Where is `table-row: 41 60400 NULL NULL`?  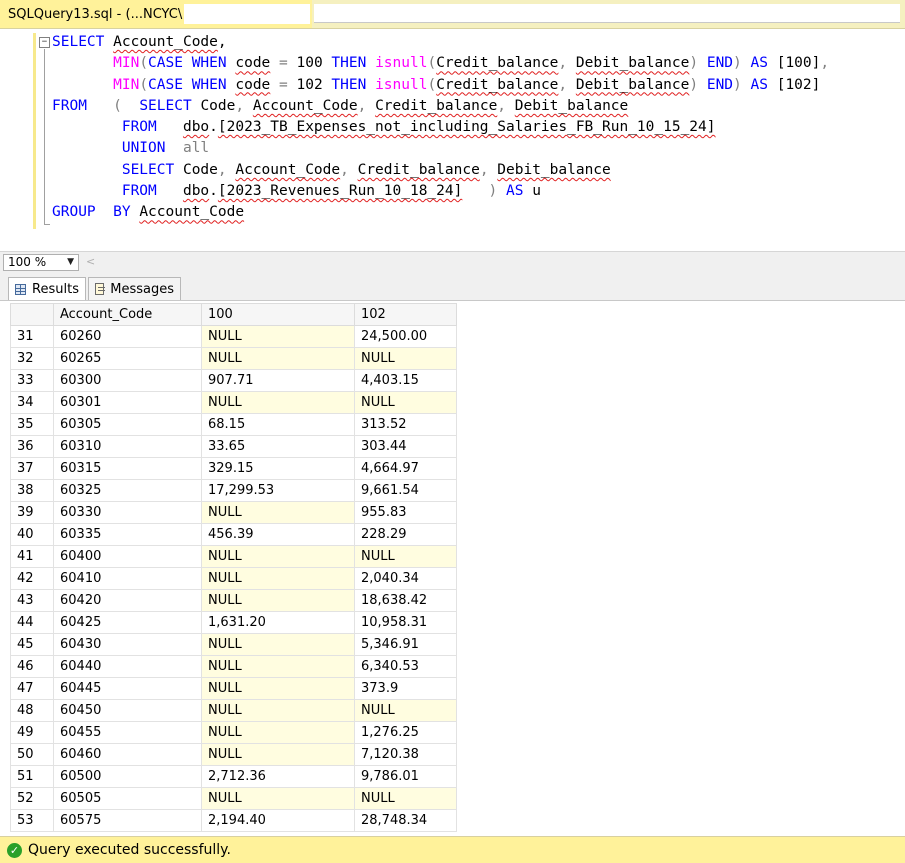 table-row: 41 60400 NULL NULL is located at coordinates (233, 556).